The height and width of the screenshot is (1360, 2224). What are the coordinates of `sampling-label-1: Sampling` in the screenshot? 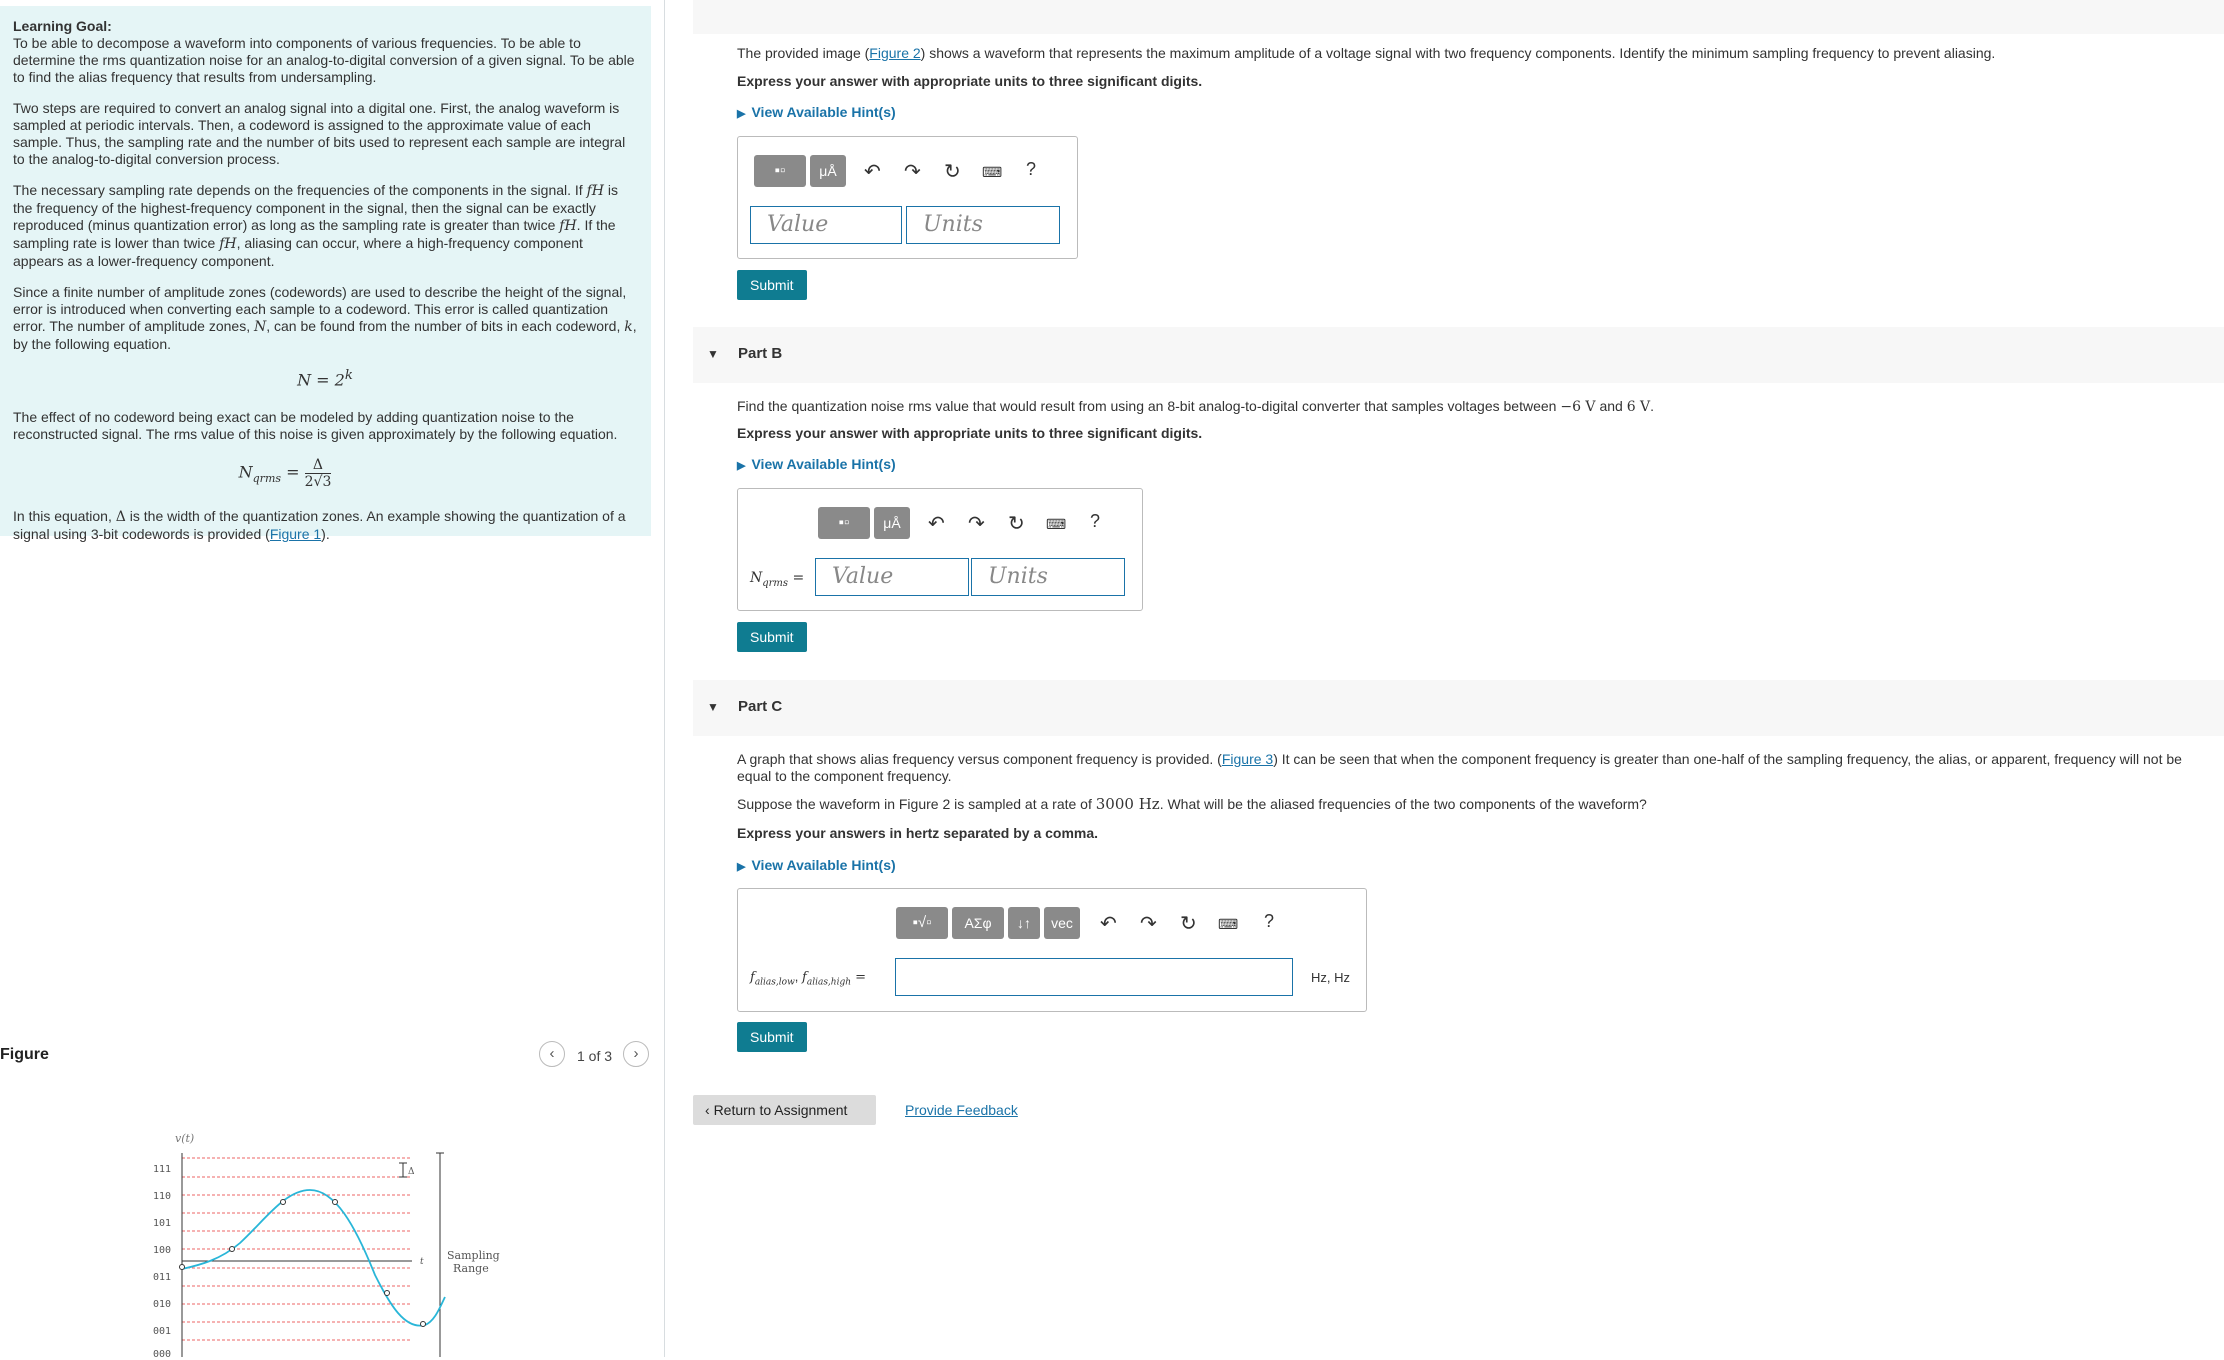 It's located at (473, 1255).